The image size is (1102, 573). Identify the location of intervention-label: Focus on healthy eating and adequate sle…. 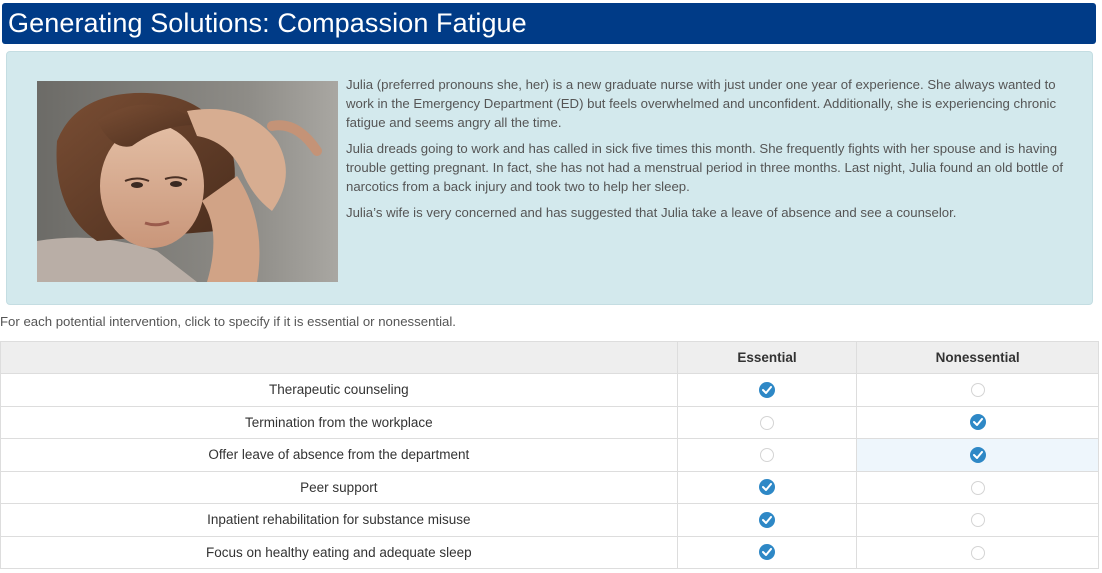
(339, 552).